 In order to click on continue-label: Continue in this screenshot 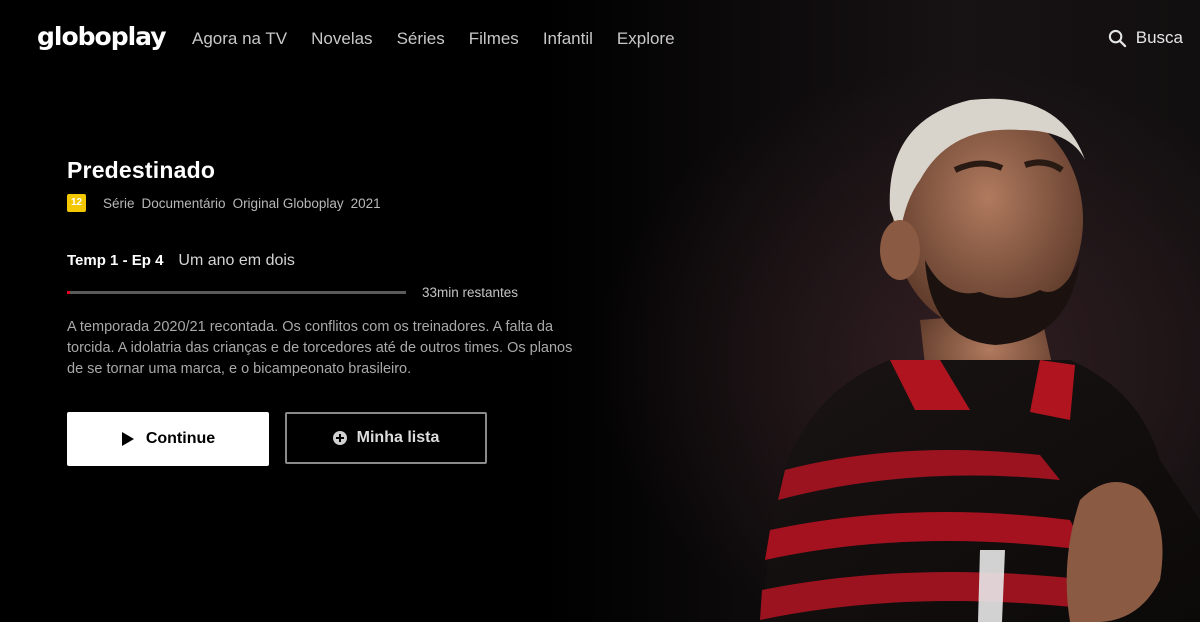, I will do `click(180, 438)`.